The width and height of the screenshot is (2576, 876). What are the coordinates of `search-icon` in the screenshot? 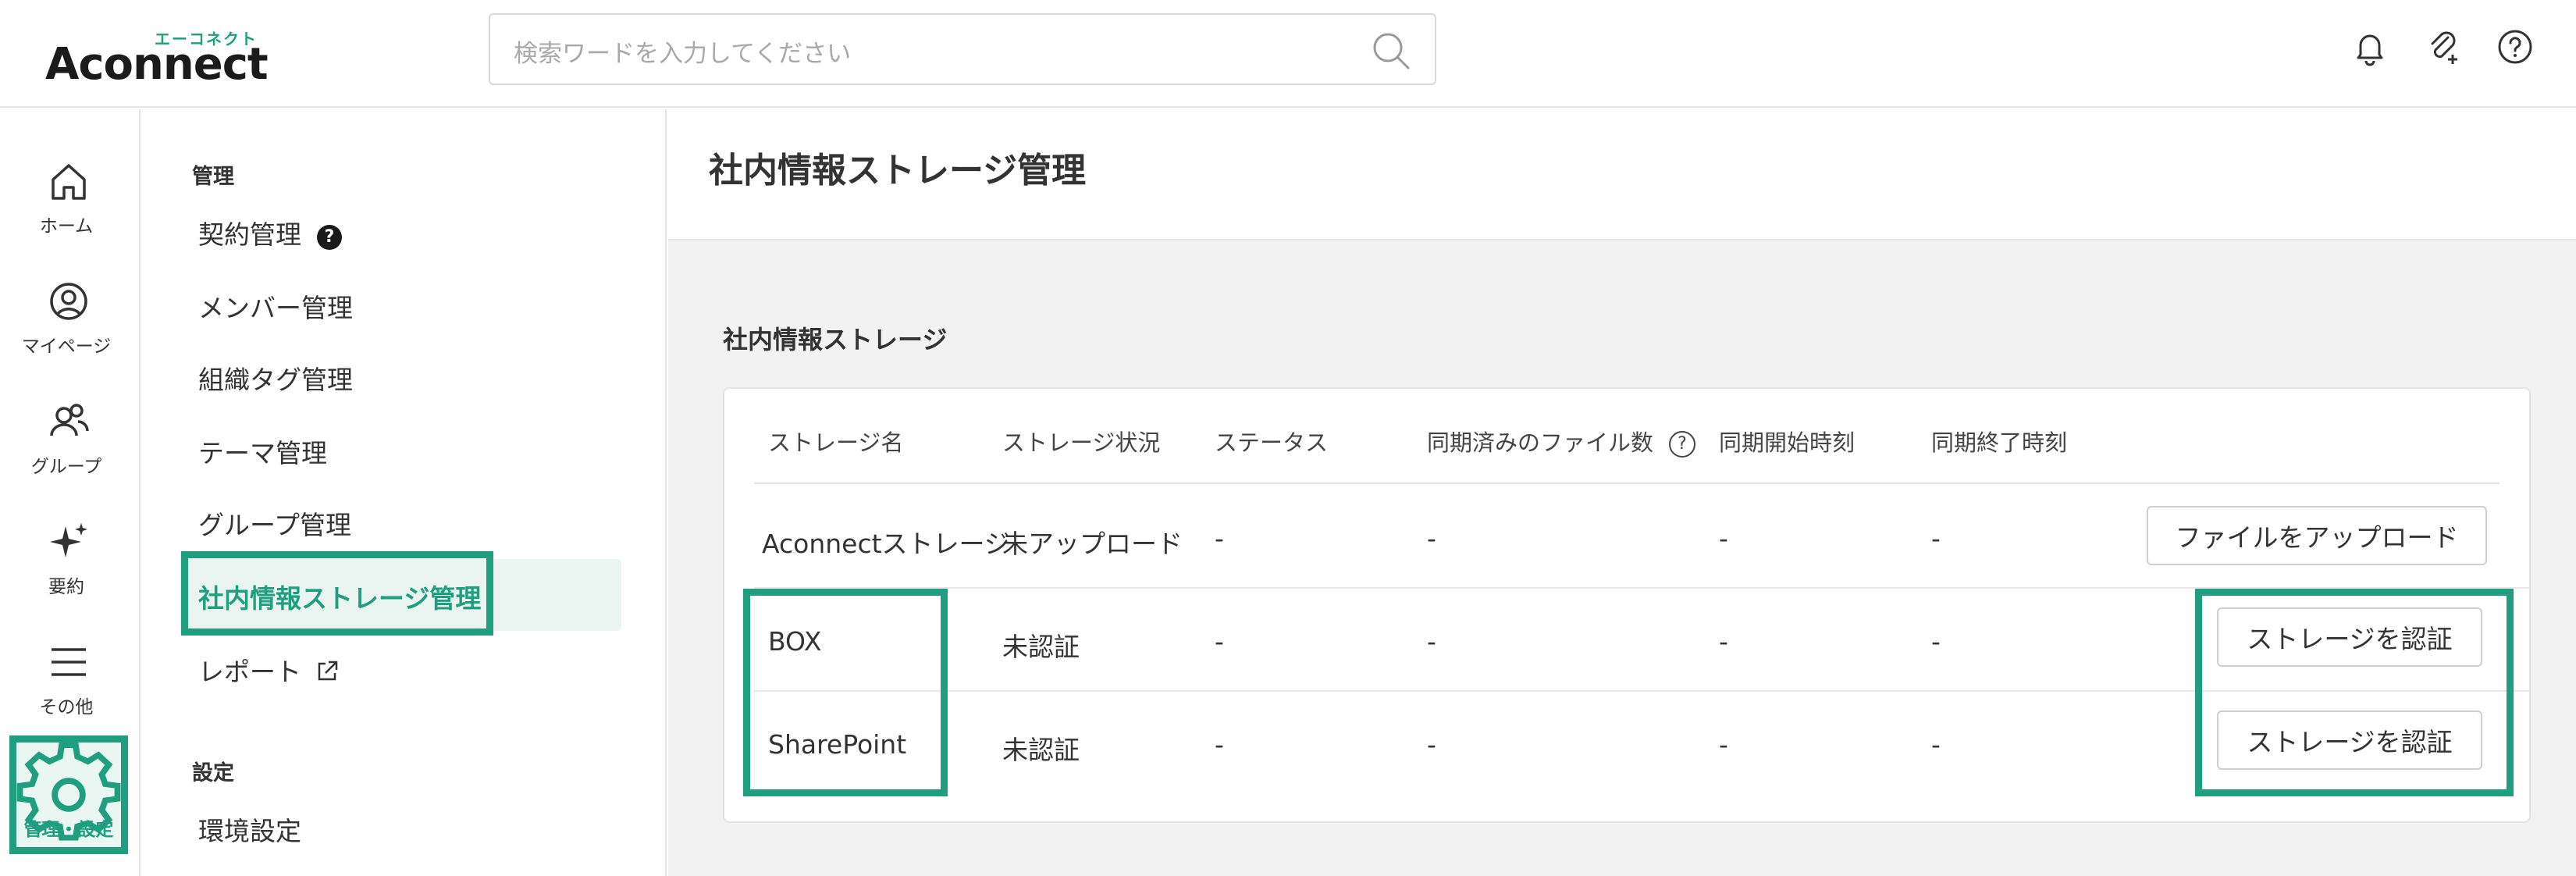 It's located at (1391, 50).